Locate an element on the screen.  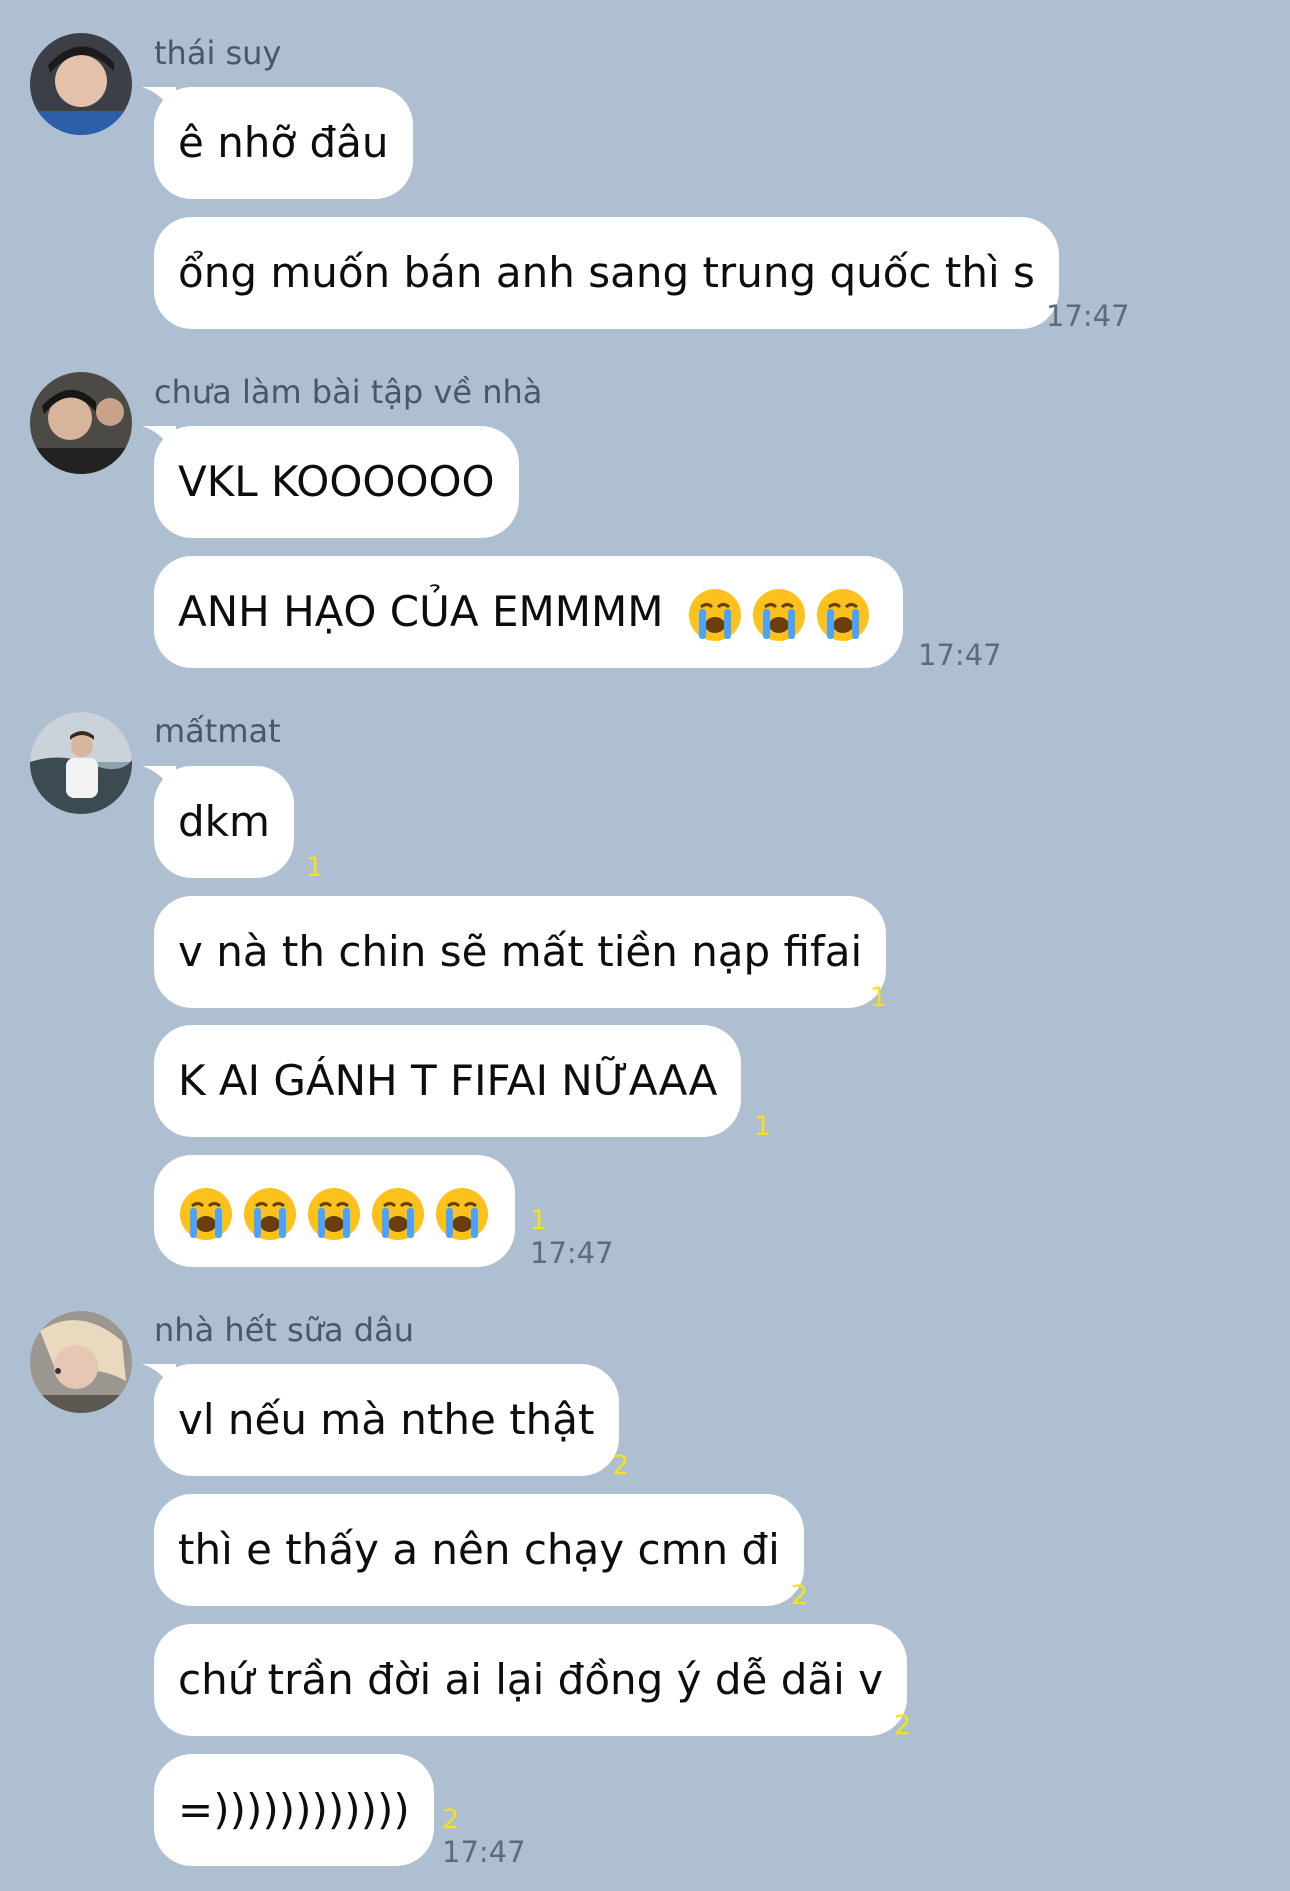
message-bubble: K AI GÁNH T FIFAI NỮAAA is located at coordinates (448, 1081).